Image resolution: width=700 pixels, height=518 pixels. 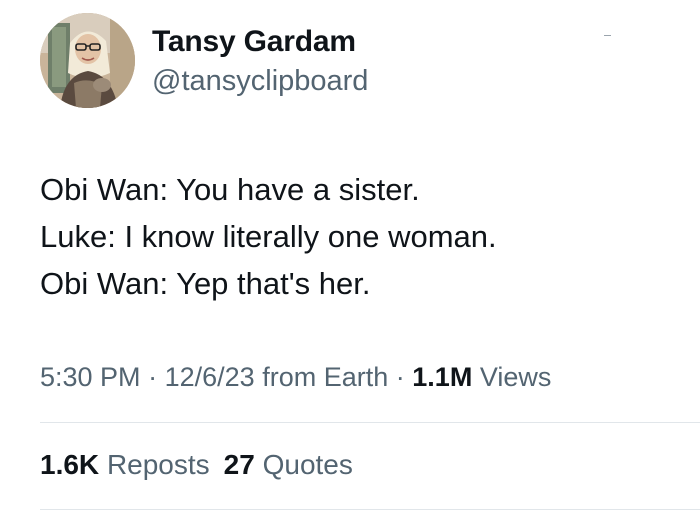 I want to click on quotes-label: Quotes, so click(x=307, y=464).